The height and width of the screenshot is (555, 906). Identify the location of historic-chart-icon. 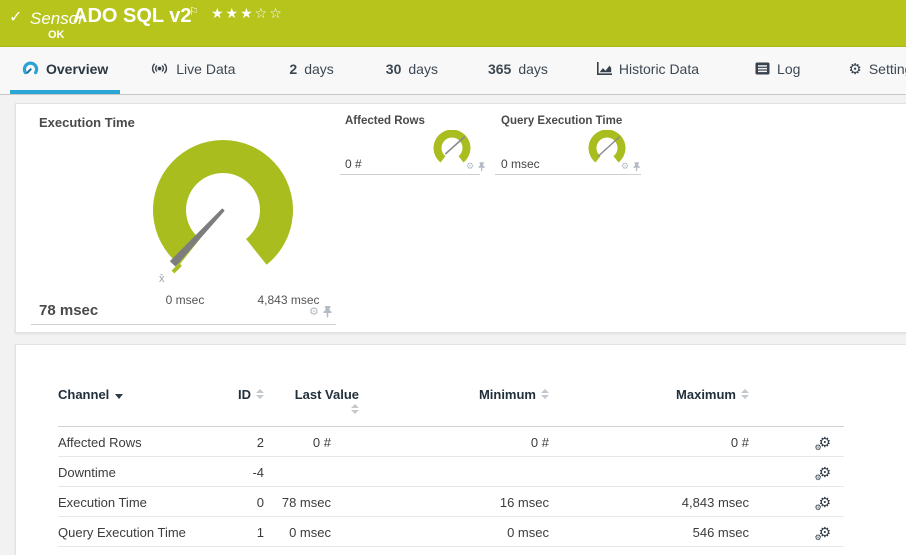
(604, 68).